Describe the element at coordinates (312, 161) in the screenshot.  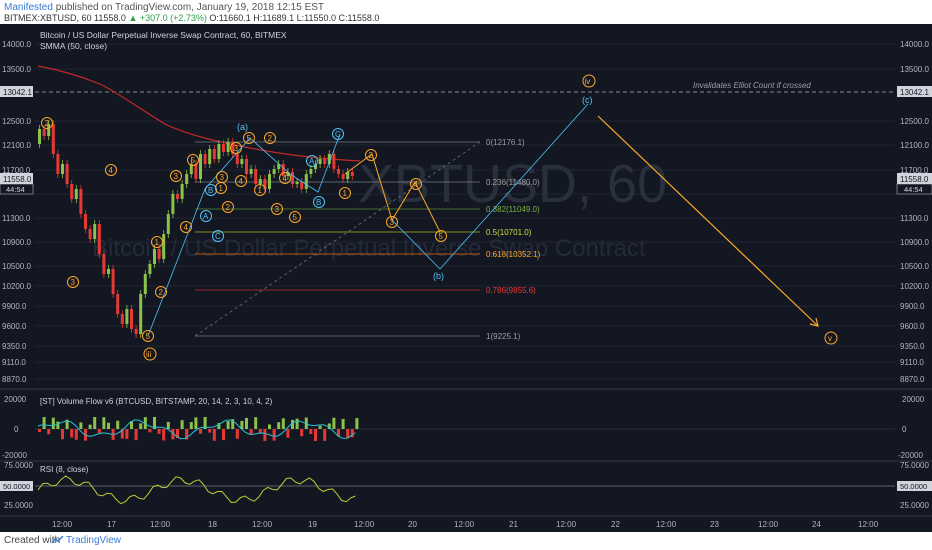
I see `svg-text: A` at that location.